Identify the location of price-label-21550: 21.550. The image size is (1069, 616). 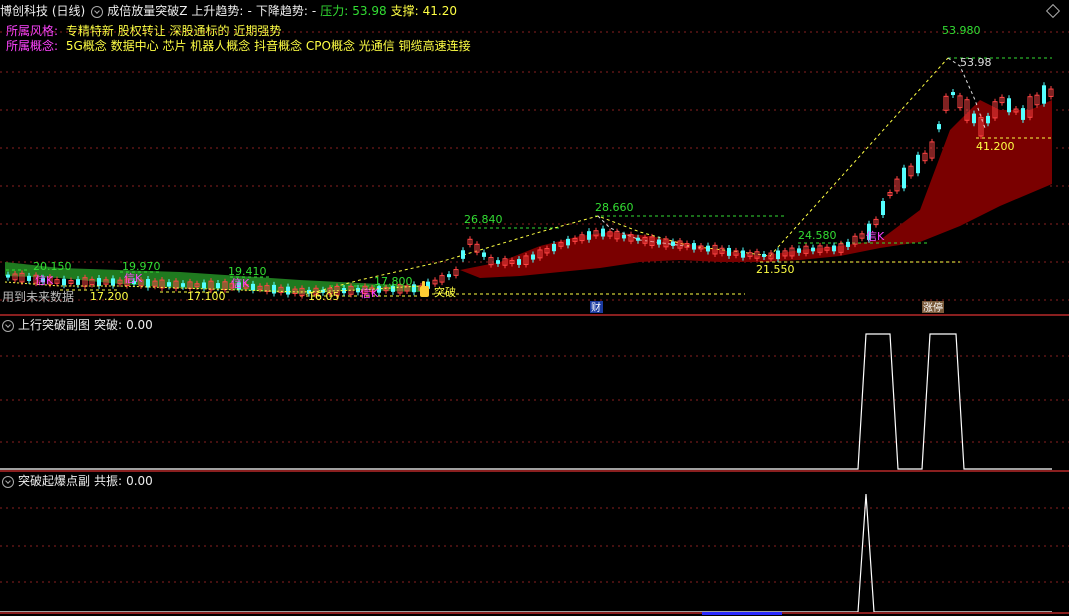
(775, 269).